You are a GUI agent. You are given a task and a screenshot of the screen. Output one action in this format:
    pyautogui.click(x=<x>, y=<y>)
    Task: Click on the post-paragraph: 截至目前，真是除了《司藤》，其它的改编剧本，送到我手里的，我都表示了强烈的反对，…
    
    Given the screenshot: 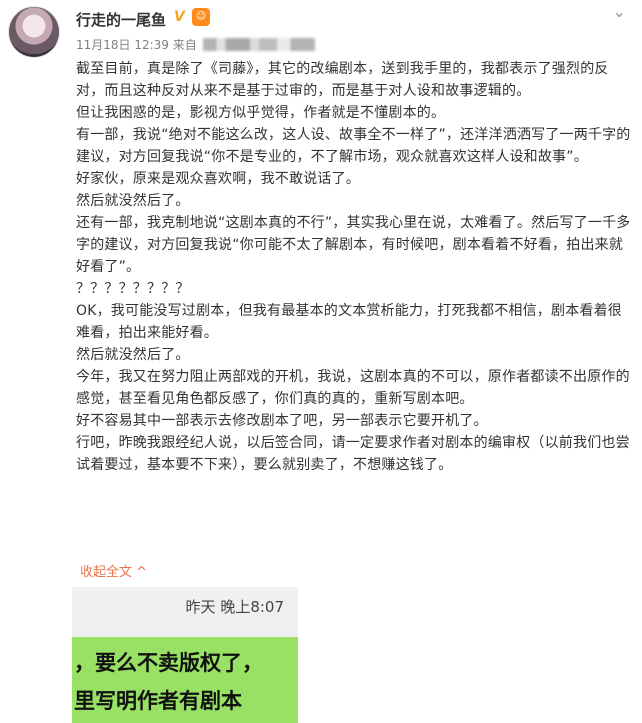 What is the action you would take?
    pyautogui.click(x=342, y=80)
    